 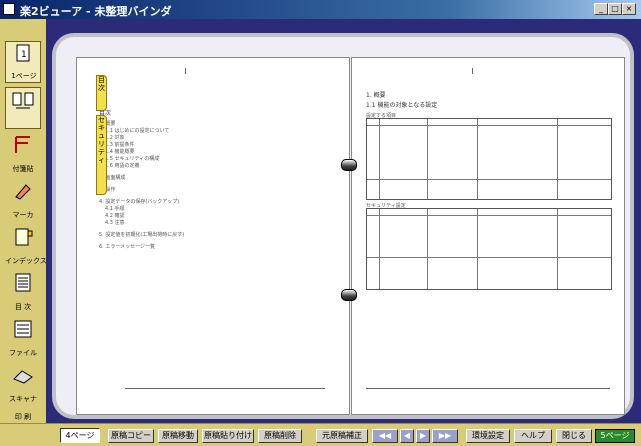 I want to click on contents-icon, so click(x=23, y=282).